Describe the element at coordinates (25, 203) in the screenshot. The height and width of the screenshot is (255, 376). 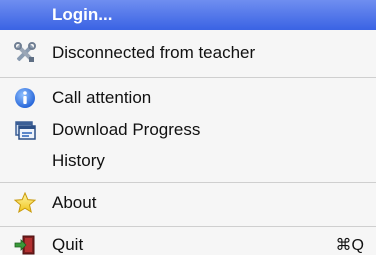
I see `star-icon` at that location.